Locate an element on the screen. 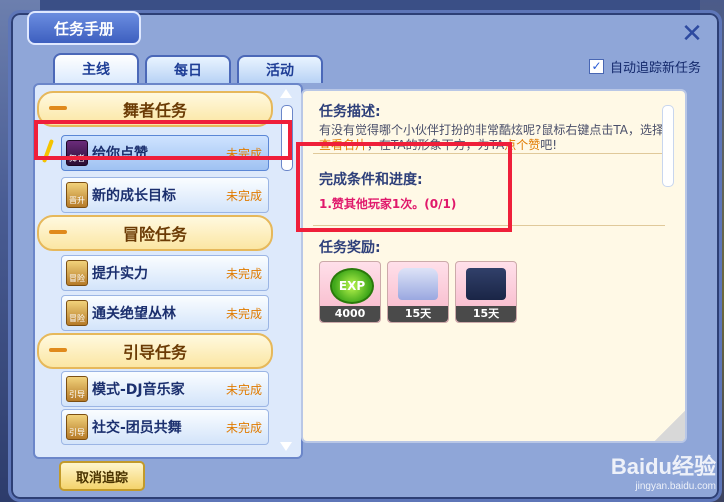 This screenshot has width=724, height=502. cancel-tracking-button: 取消追踪 is located at coordinates (102, 476).